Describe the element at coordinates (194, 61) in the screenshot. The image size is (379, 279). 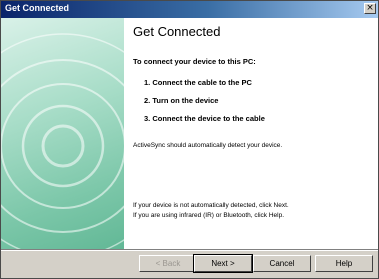
I see `intro-text: To connect your device to this PC:` at that location.